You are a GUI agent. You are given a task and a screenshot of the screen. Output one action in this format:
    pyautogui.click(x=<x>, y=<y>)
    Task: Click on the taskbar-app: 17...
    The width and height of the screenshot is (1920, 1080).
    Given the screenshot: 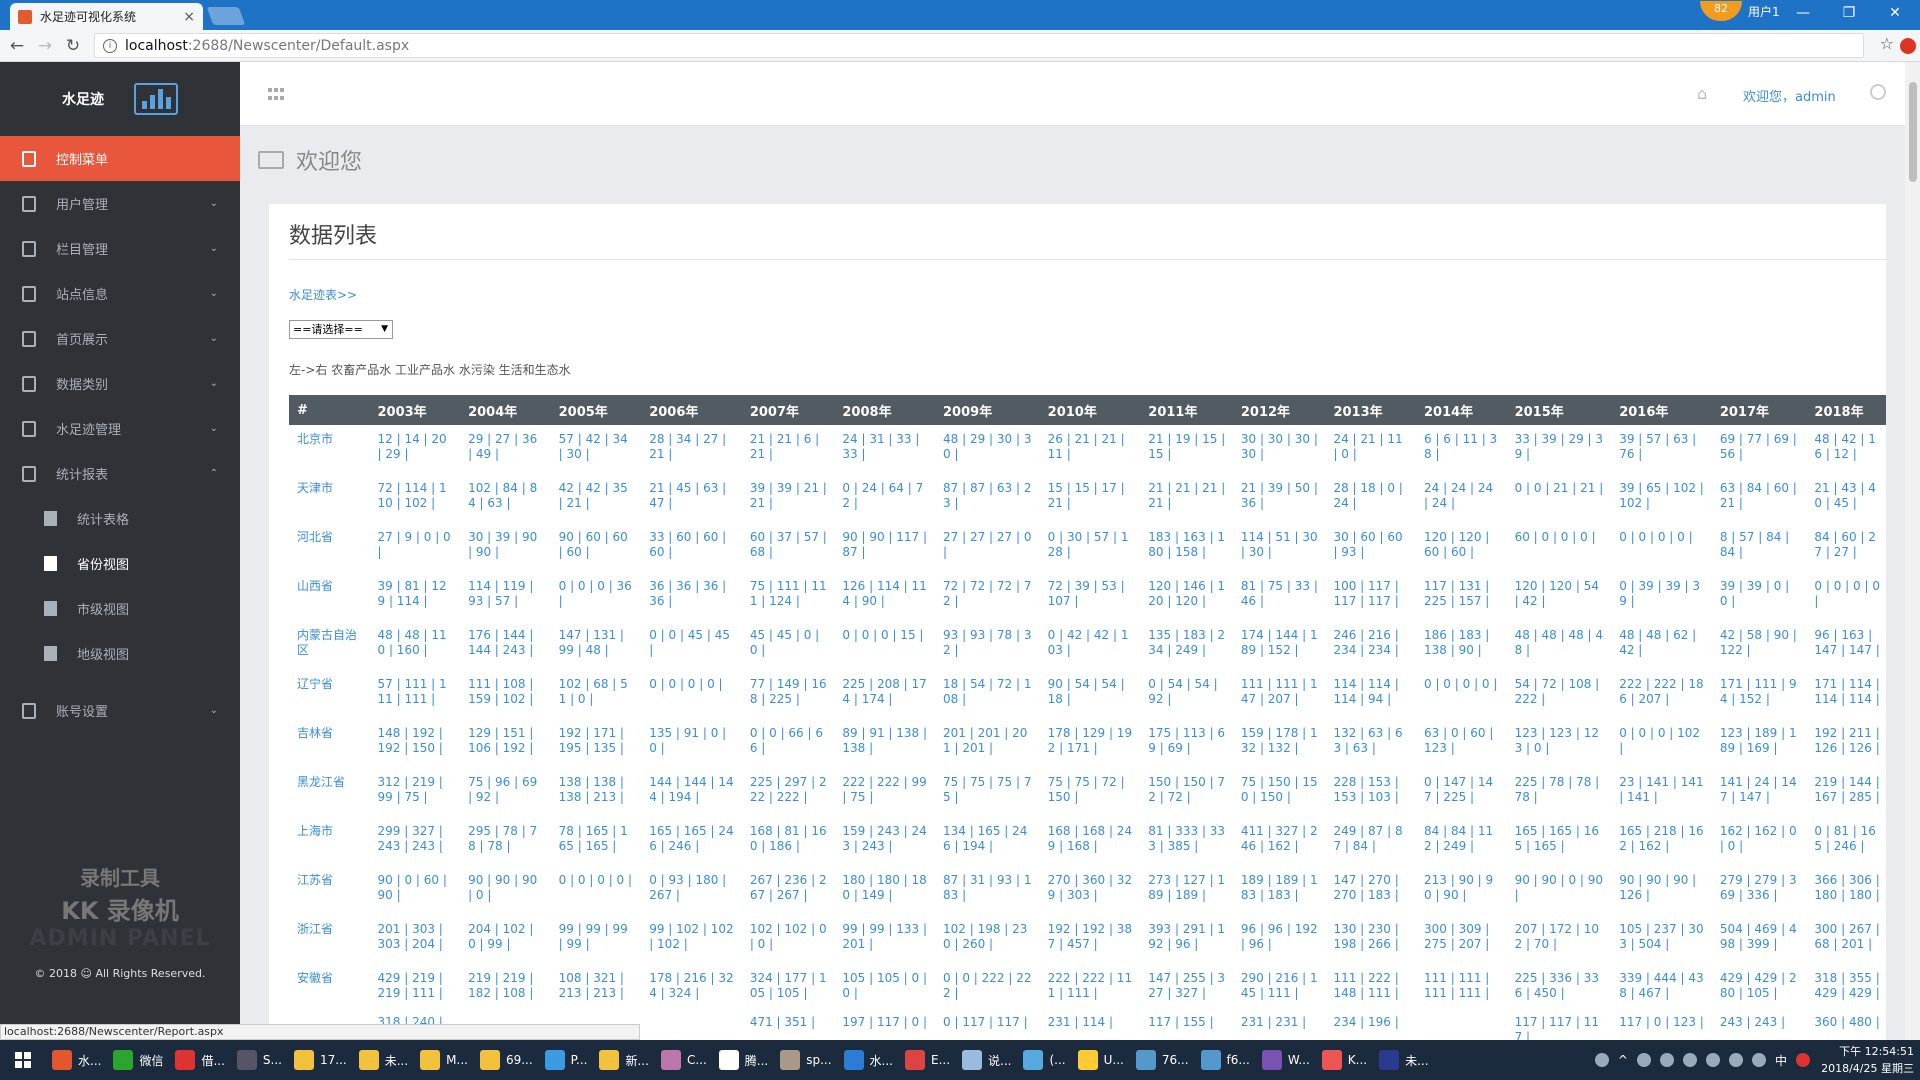 What is the action you would take?
    pyautogui.click(x=320, y=1060)
    